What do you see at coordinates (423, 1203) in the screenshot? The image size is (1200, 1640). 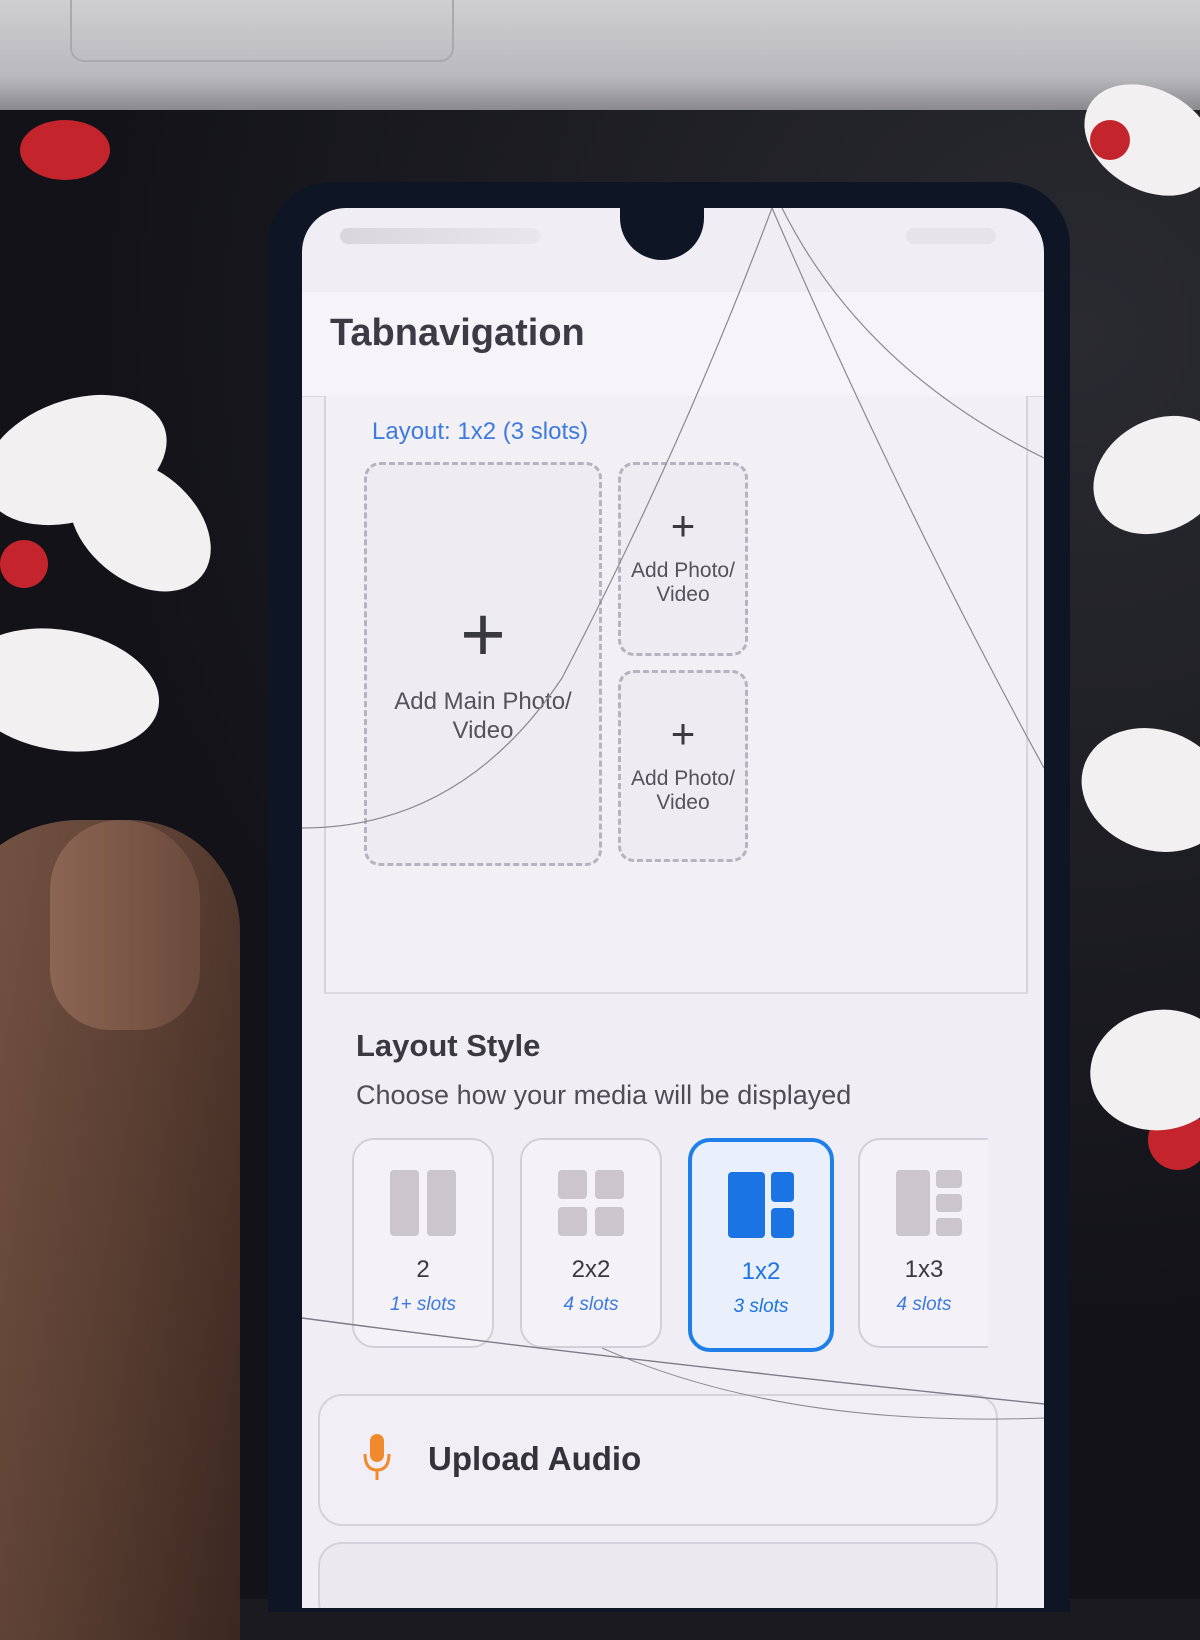 I see `two-column-icon` at bounding box center [423, 1203].